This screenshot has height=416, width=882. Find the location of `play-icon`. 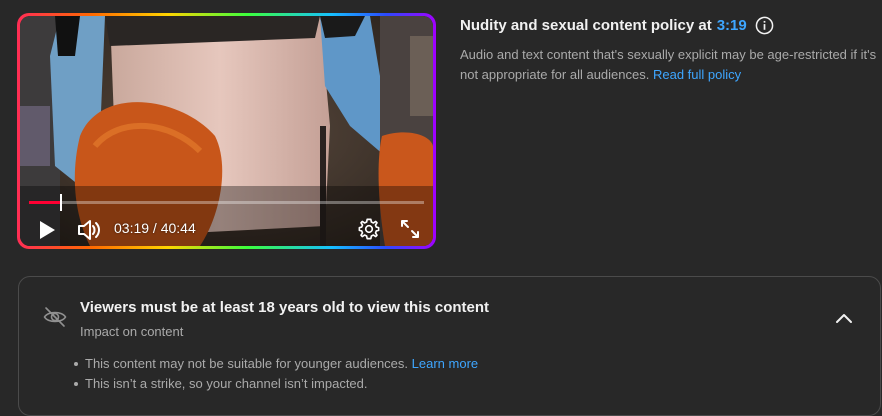

play-icon is located at coordinates (47, 230).